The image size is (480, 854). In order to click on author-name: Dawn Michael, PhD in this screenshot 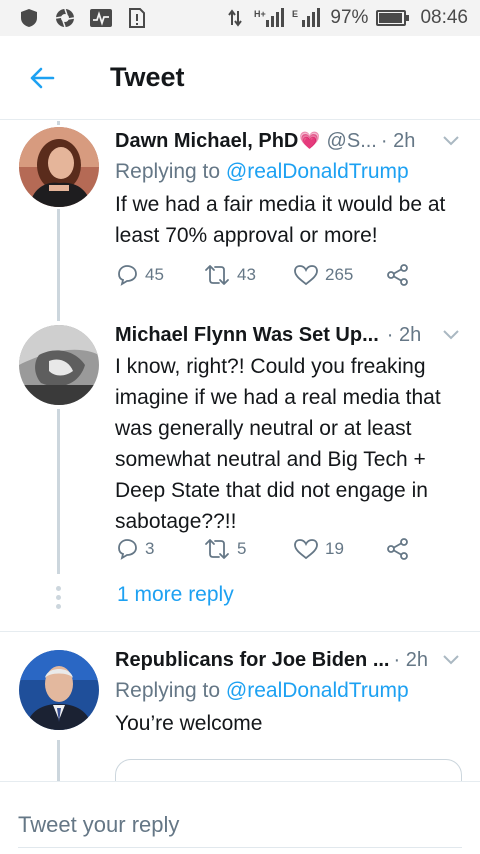, I will do `click(206, 141)`.